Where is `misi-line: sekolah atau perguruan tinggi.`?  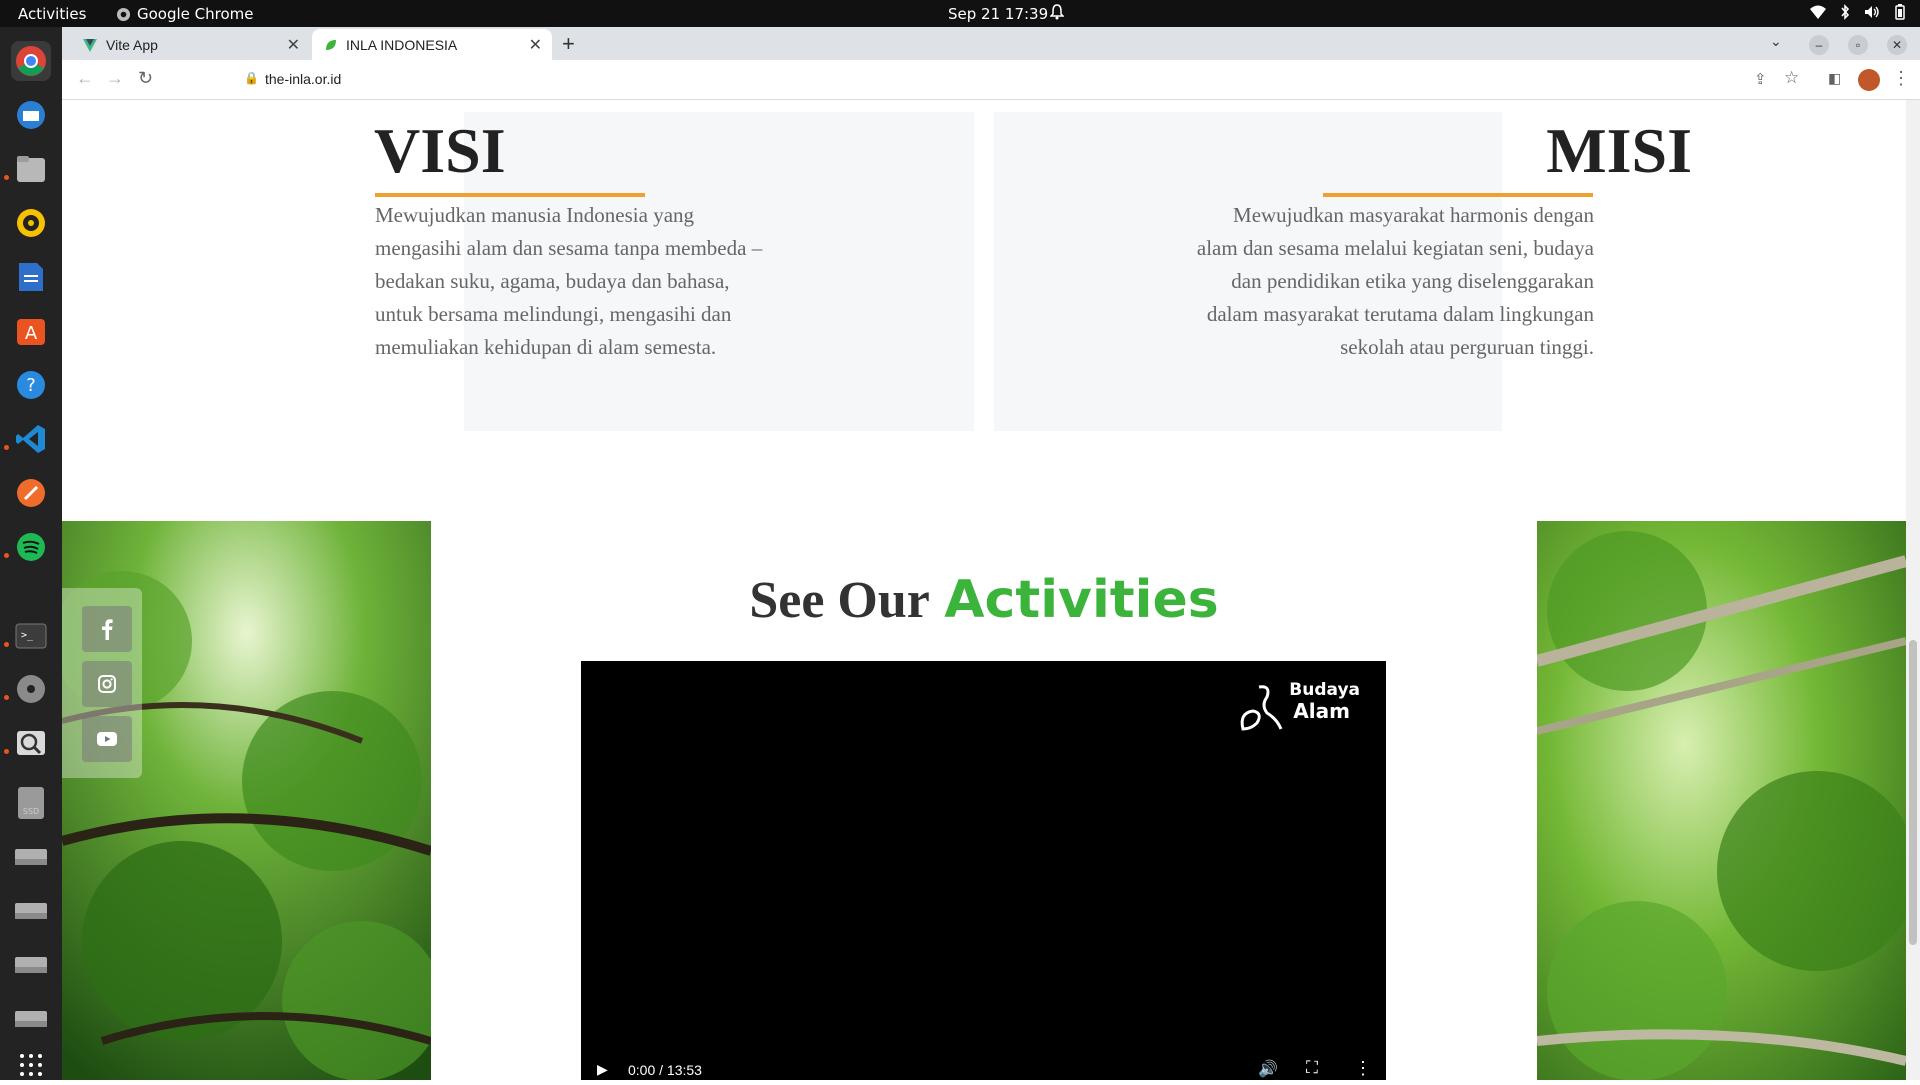 misi-line: sekolah atau perguruan tinggi. is located at coordinates (1467, 347).